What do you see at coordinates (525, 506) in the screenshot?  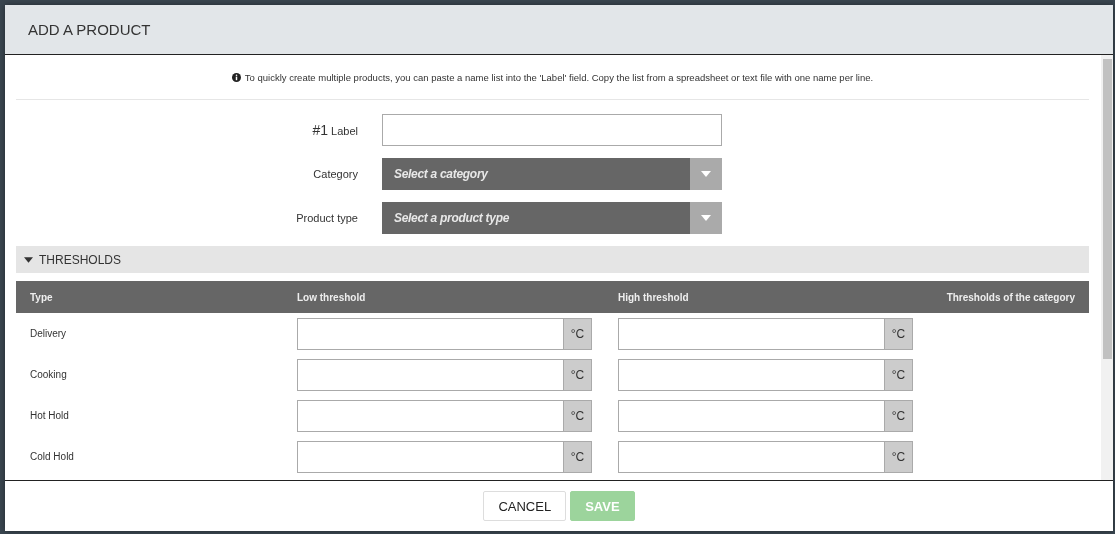 I see `cancel-button: CANCEL` at bounding box center [525, 506].